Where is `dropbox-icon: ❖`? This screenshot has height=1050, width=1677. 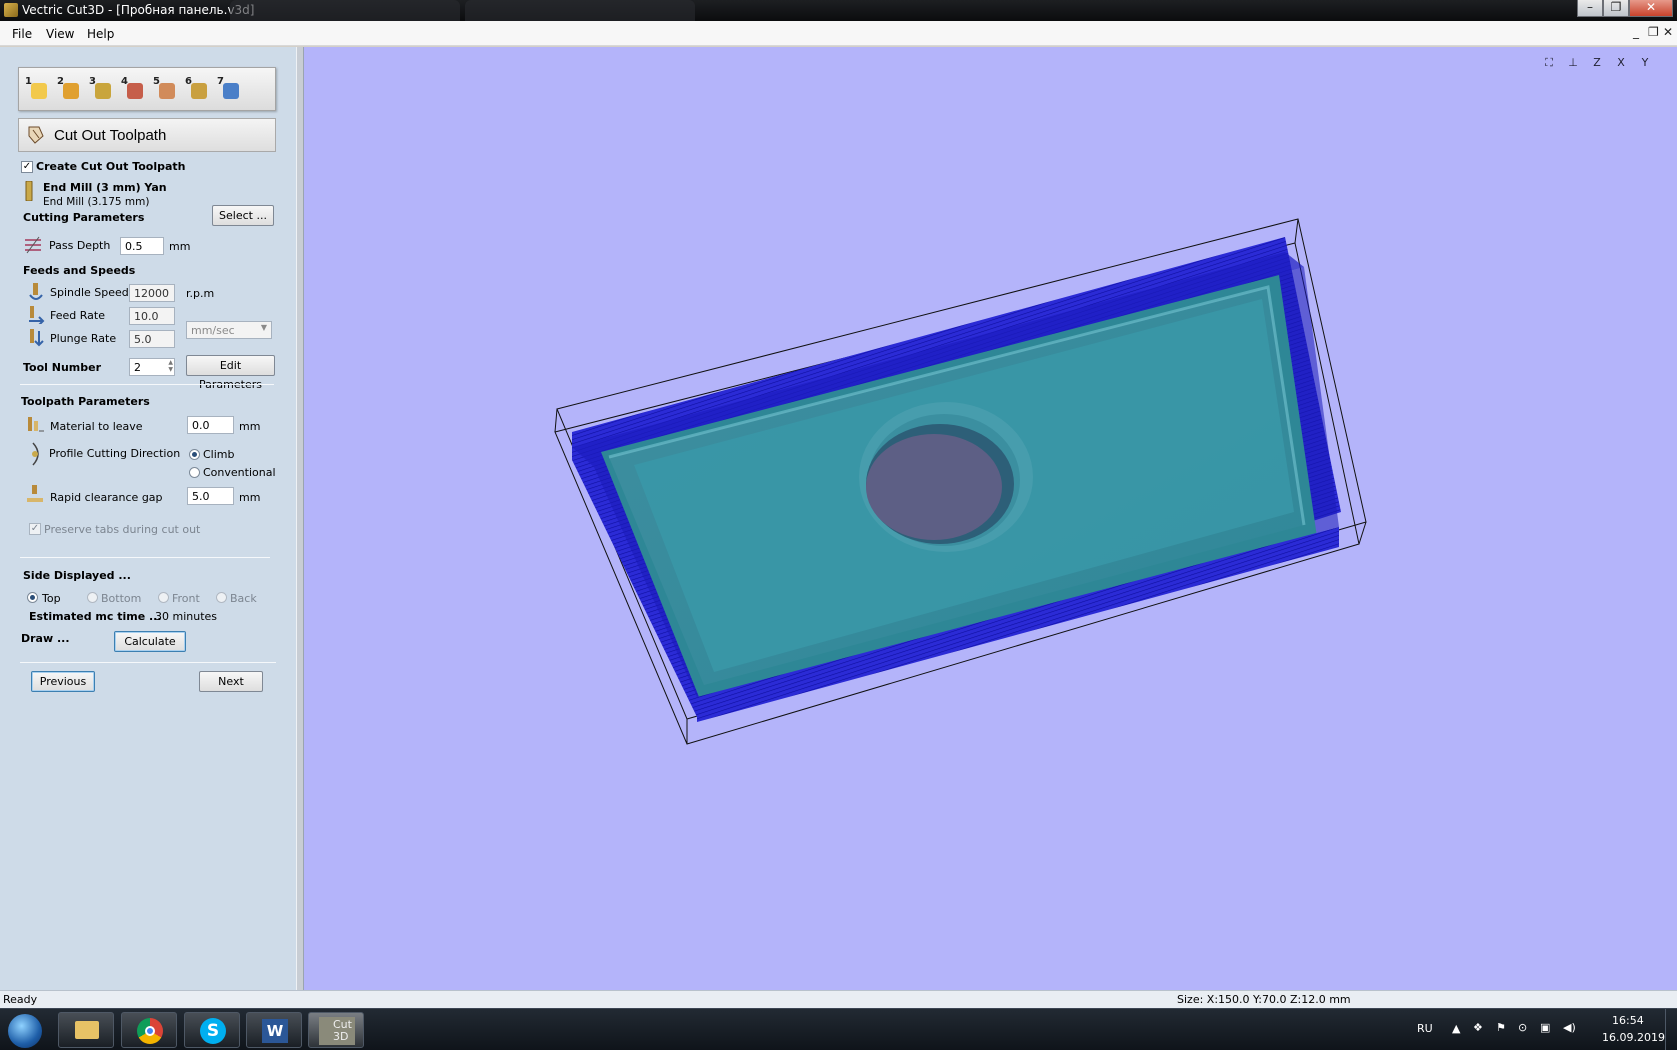 dropbox-icon: ❖ is located at coordinates (1478, 1027).